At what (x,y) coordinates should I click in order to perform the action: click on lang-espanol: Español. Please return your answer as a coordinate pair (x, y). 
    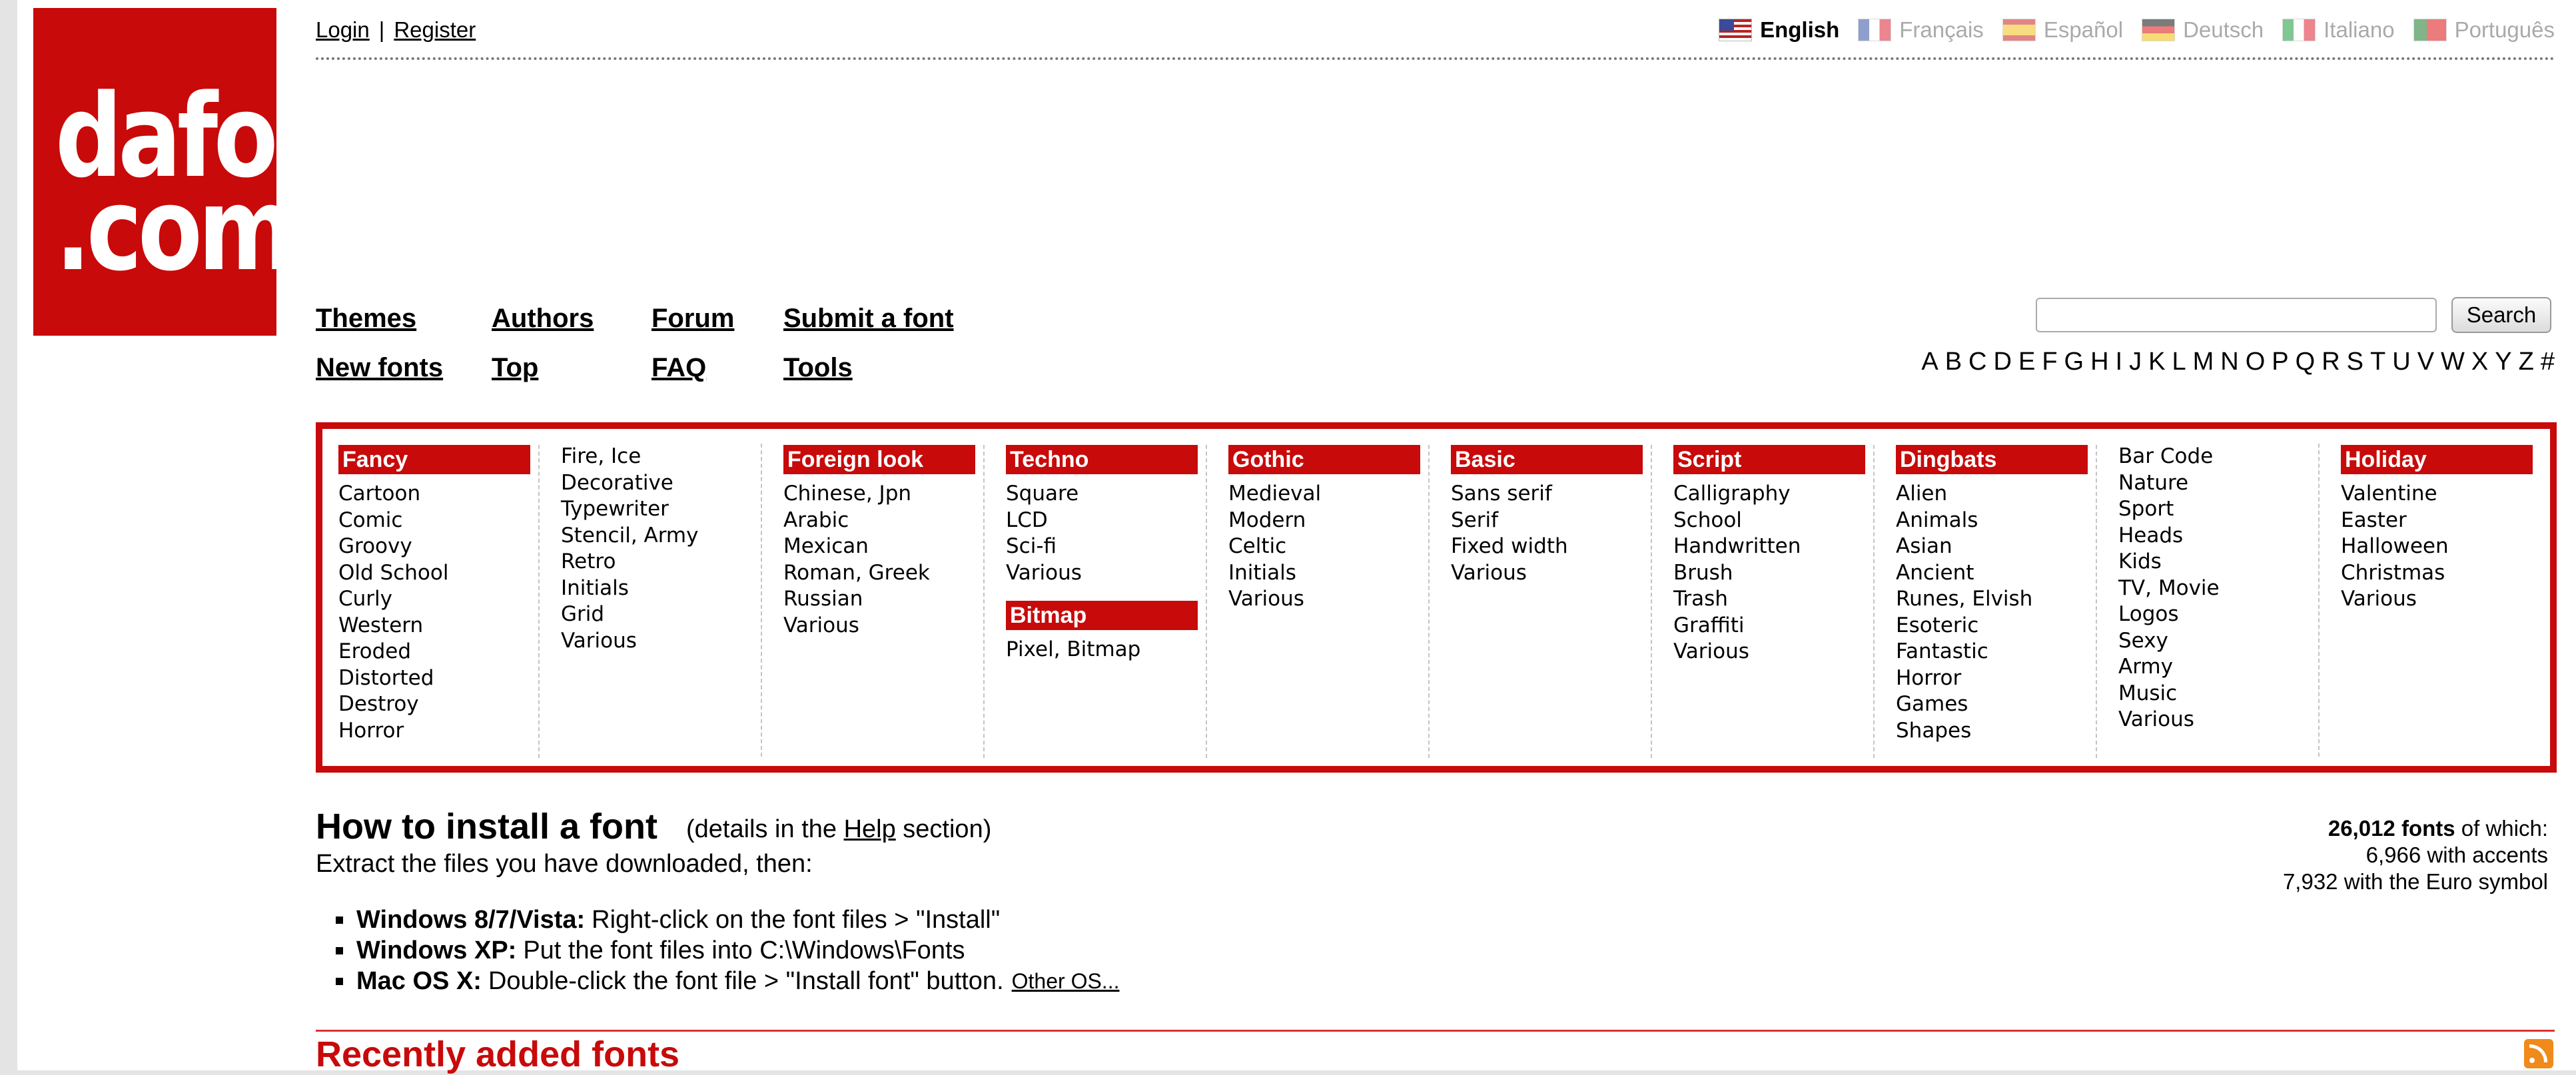
    Looking at the image, I should click on (2062, 30).